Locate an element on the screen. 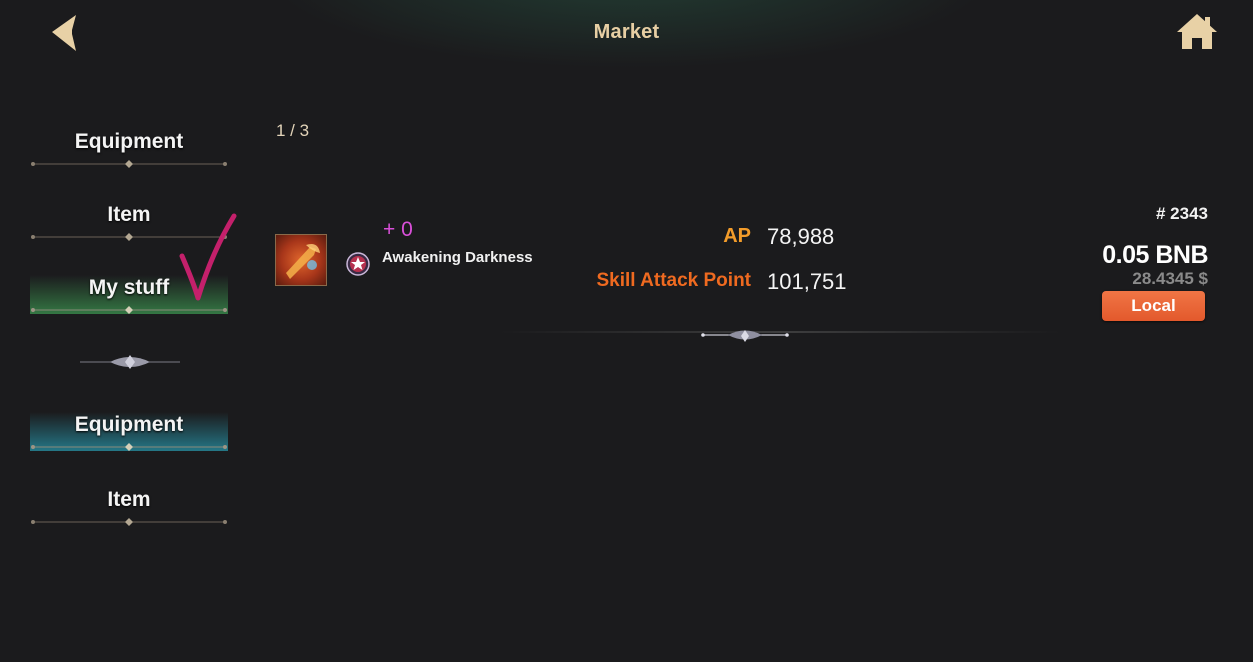 The height and width of the screenshot is (662, 1253). price-usd: 28.4345 $ is located at coordinates (1170, 278).